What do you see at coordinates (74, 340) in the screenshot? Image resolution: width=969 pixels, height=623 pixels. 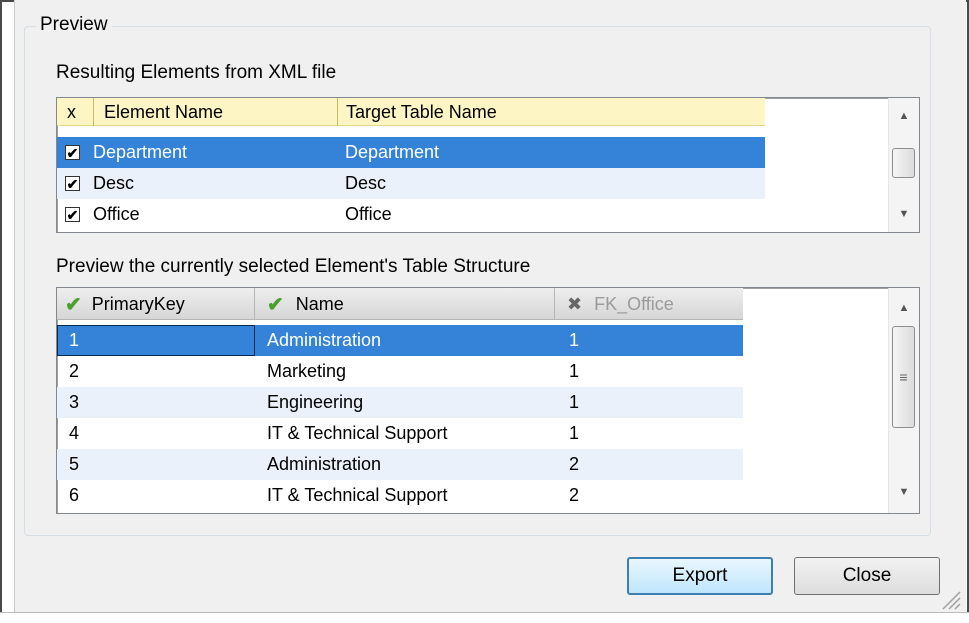 I see `cell-primarykey: 1` at bounding box center [74, 340].